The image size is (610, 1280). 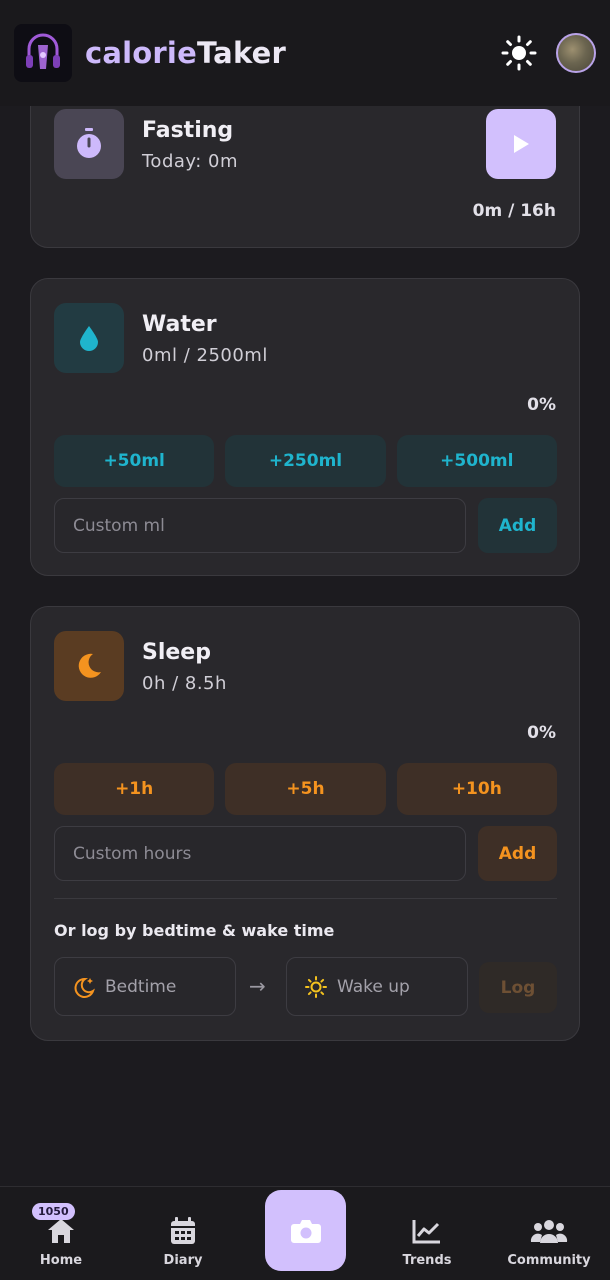 I want to click on sleep-log-section-label: Or log by bedtime & wake time, so click(x=194, y=930).